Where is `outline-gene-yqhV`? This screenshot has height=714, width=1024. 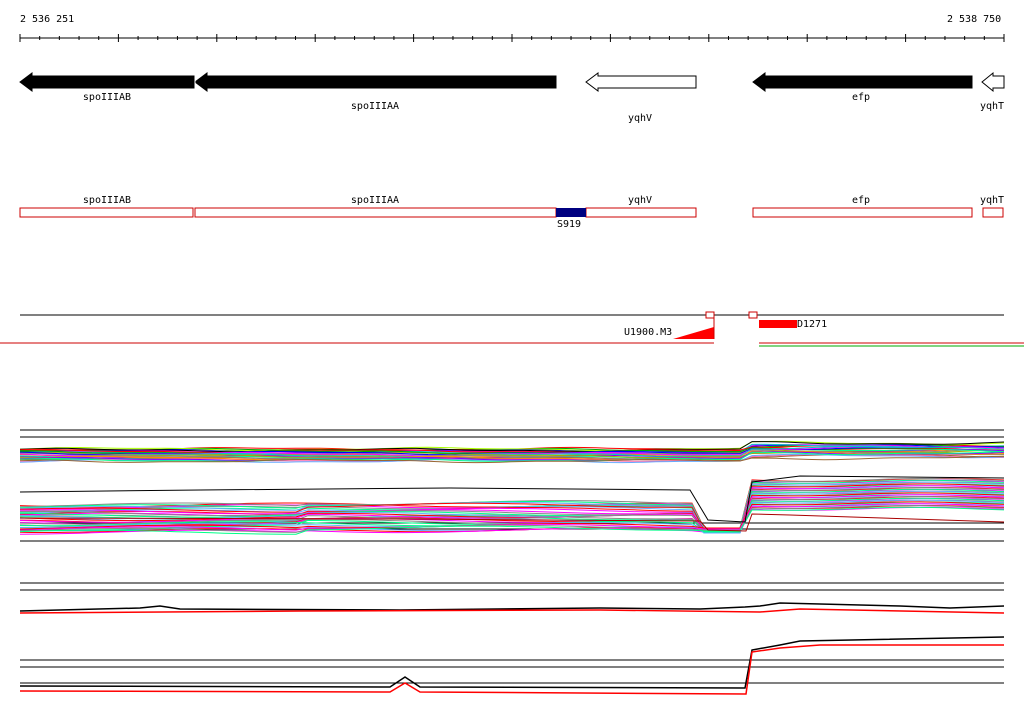
outline-gene-yqhV is located at coordinates (641, 212).